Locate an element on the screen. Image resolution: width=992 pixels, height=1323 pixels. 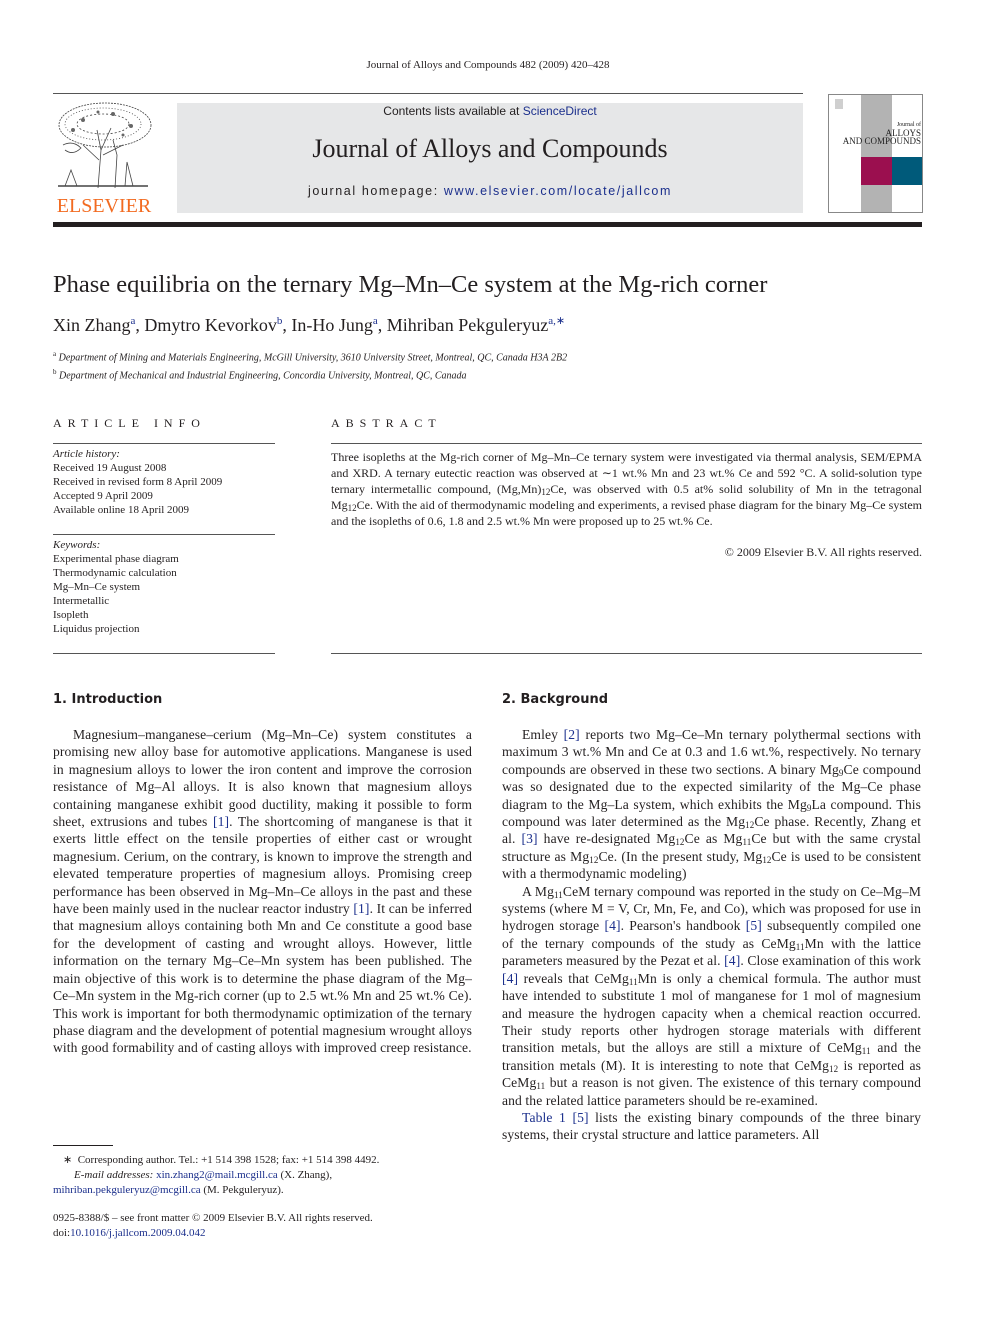
homepage-link: www.elsevier.com/locate/jallcom is located at coordinates (558, 191).